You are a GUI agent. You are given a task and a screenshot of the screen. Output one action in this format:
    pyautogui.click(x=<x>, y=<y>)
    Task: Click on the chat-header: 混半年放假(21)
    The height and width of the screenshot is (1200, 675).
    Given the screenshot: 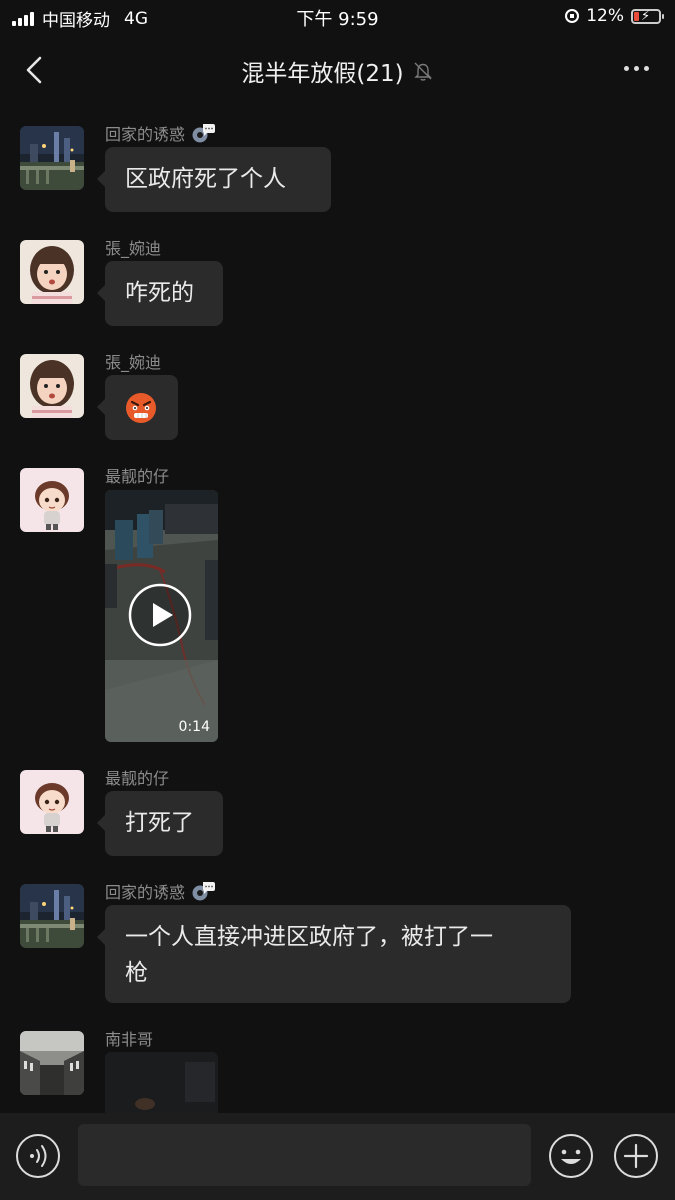 What is the action you would take?
    pyautogui.click(x=337, y=69)
    